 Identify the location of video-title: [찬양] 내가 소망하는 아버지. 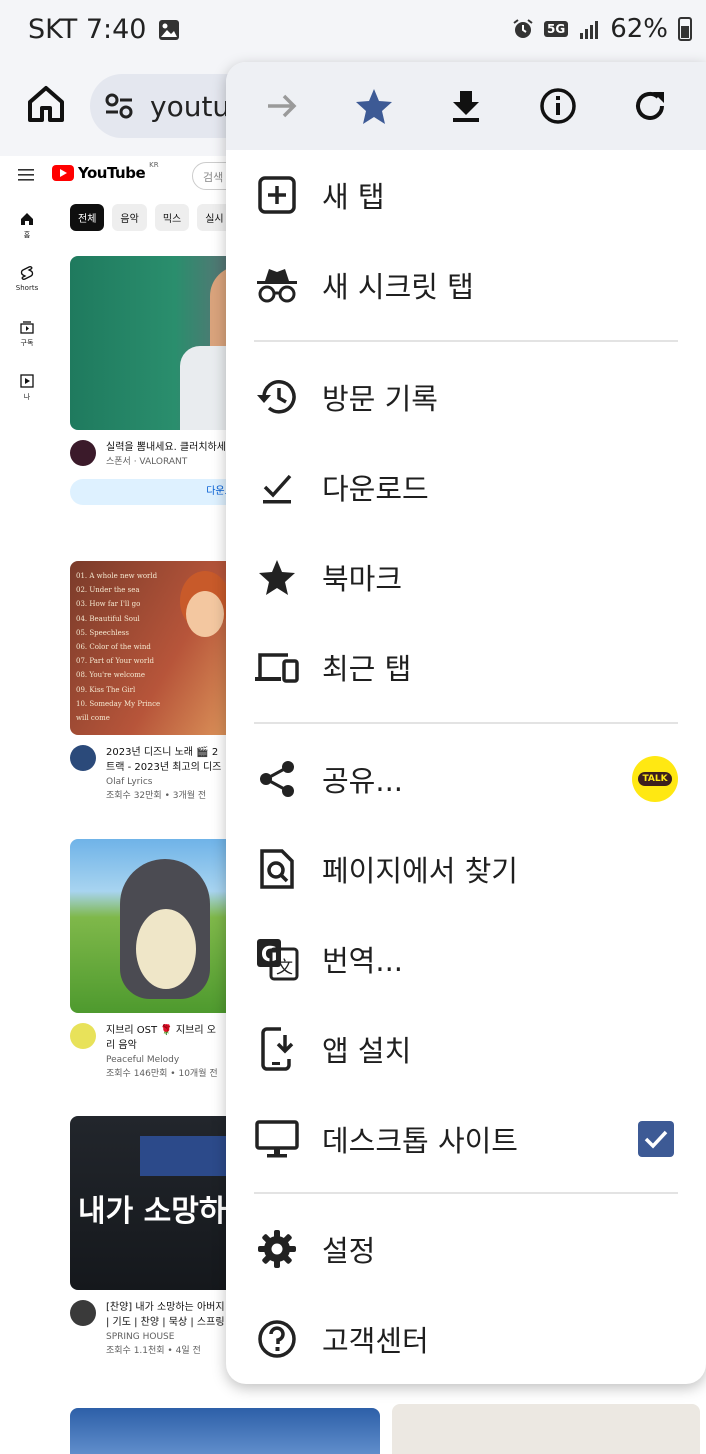
(165, 1307).